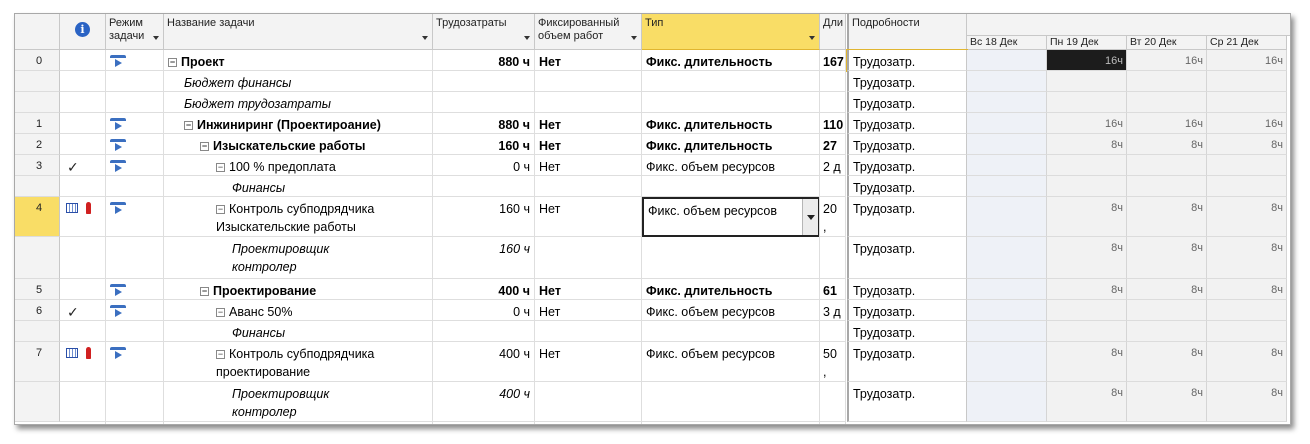  I want to click on task-name-cell: Проектировщик контролер, so click(298, 402).